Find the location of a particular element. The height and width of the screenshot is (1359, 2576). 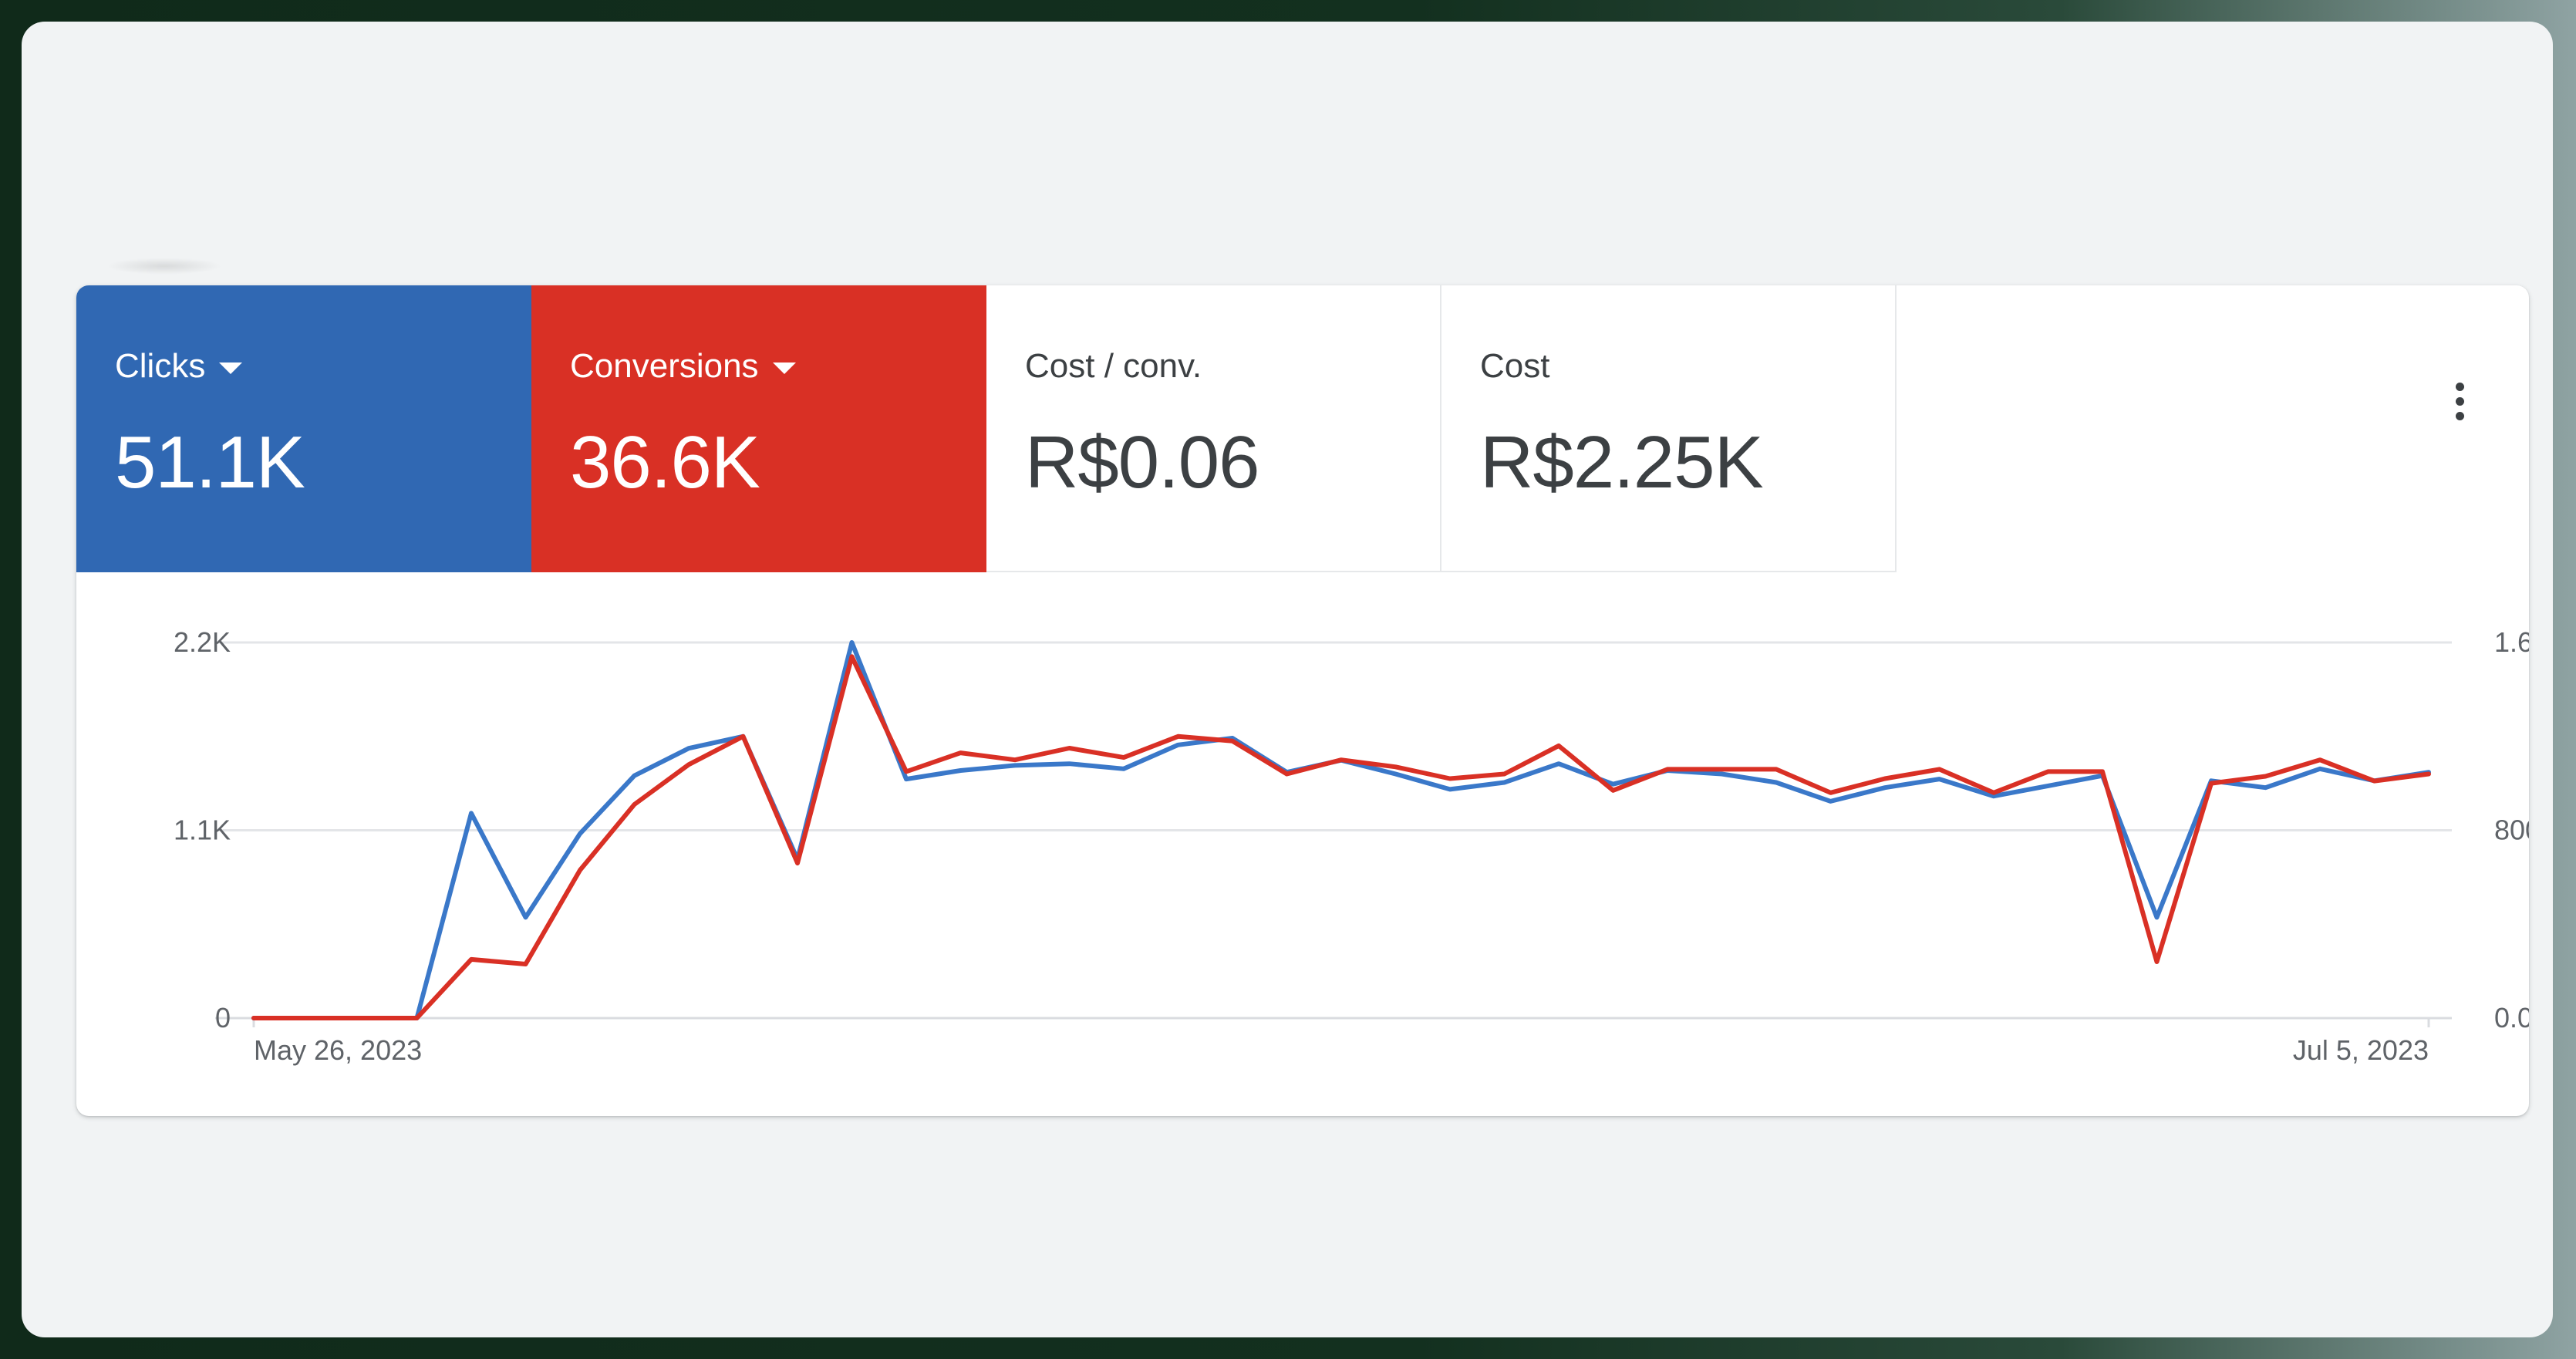

x-axis-start-label: May 26, 2023 is located at coordinates (338, 1050).